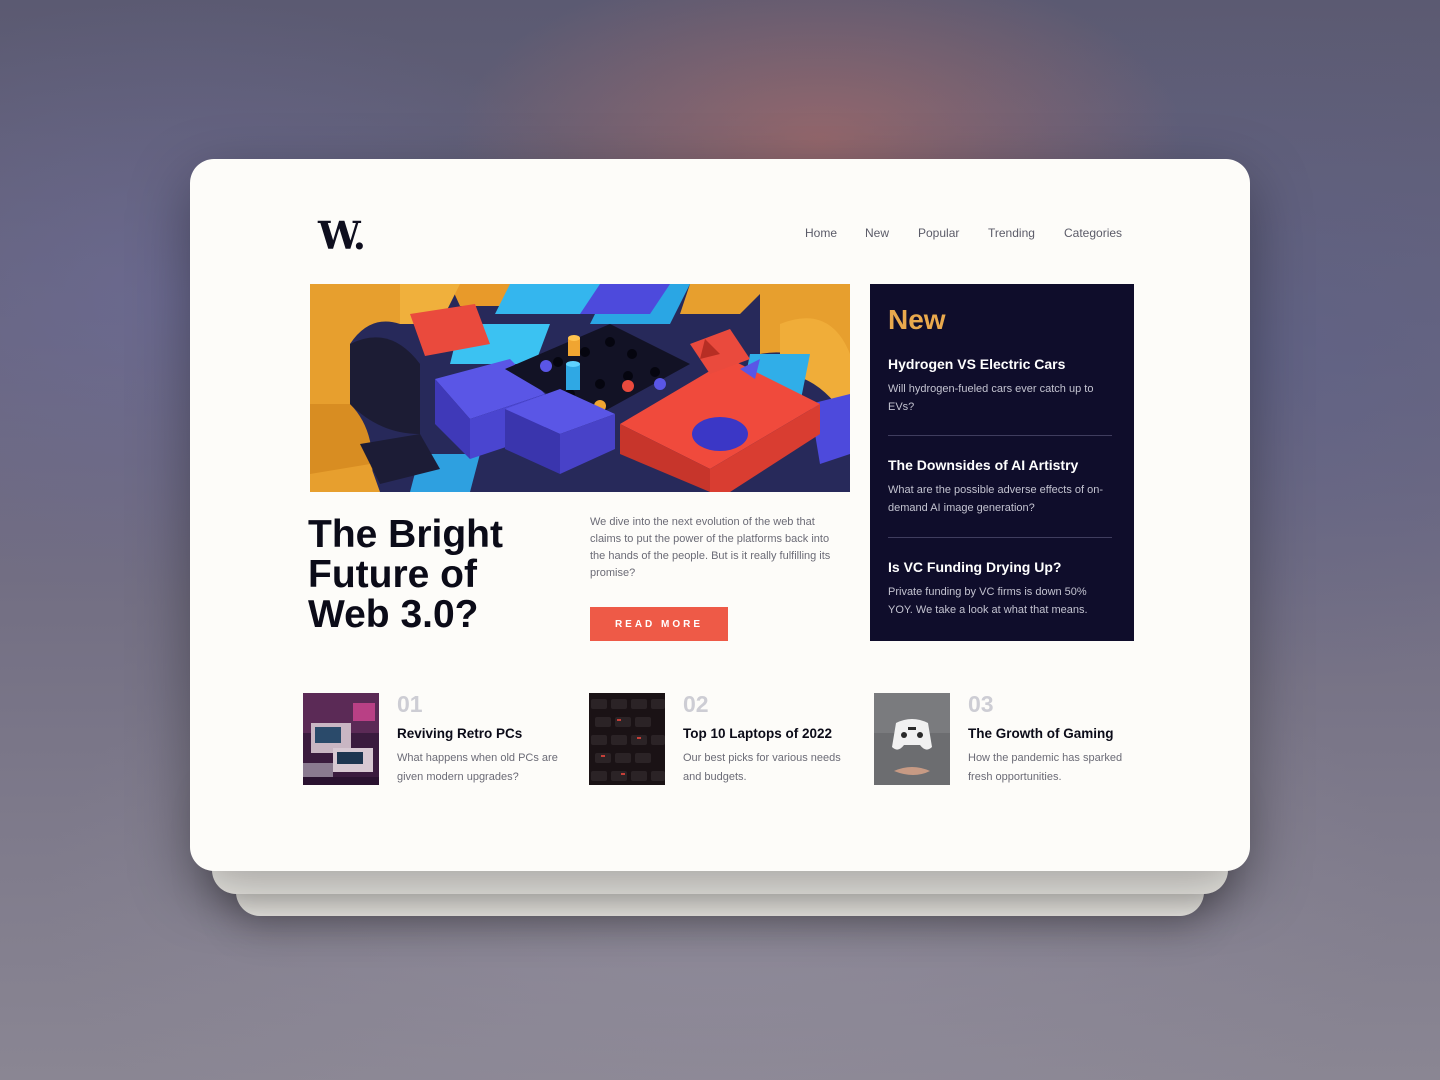  What do you see at coordinates (392, 574) in the screenshot?
I see `hero-title-line-2: Future of` at bounding box center [392, 574].